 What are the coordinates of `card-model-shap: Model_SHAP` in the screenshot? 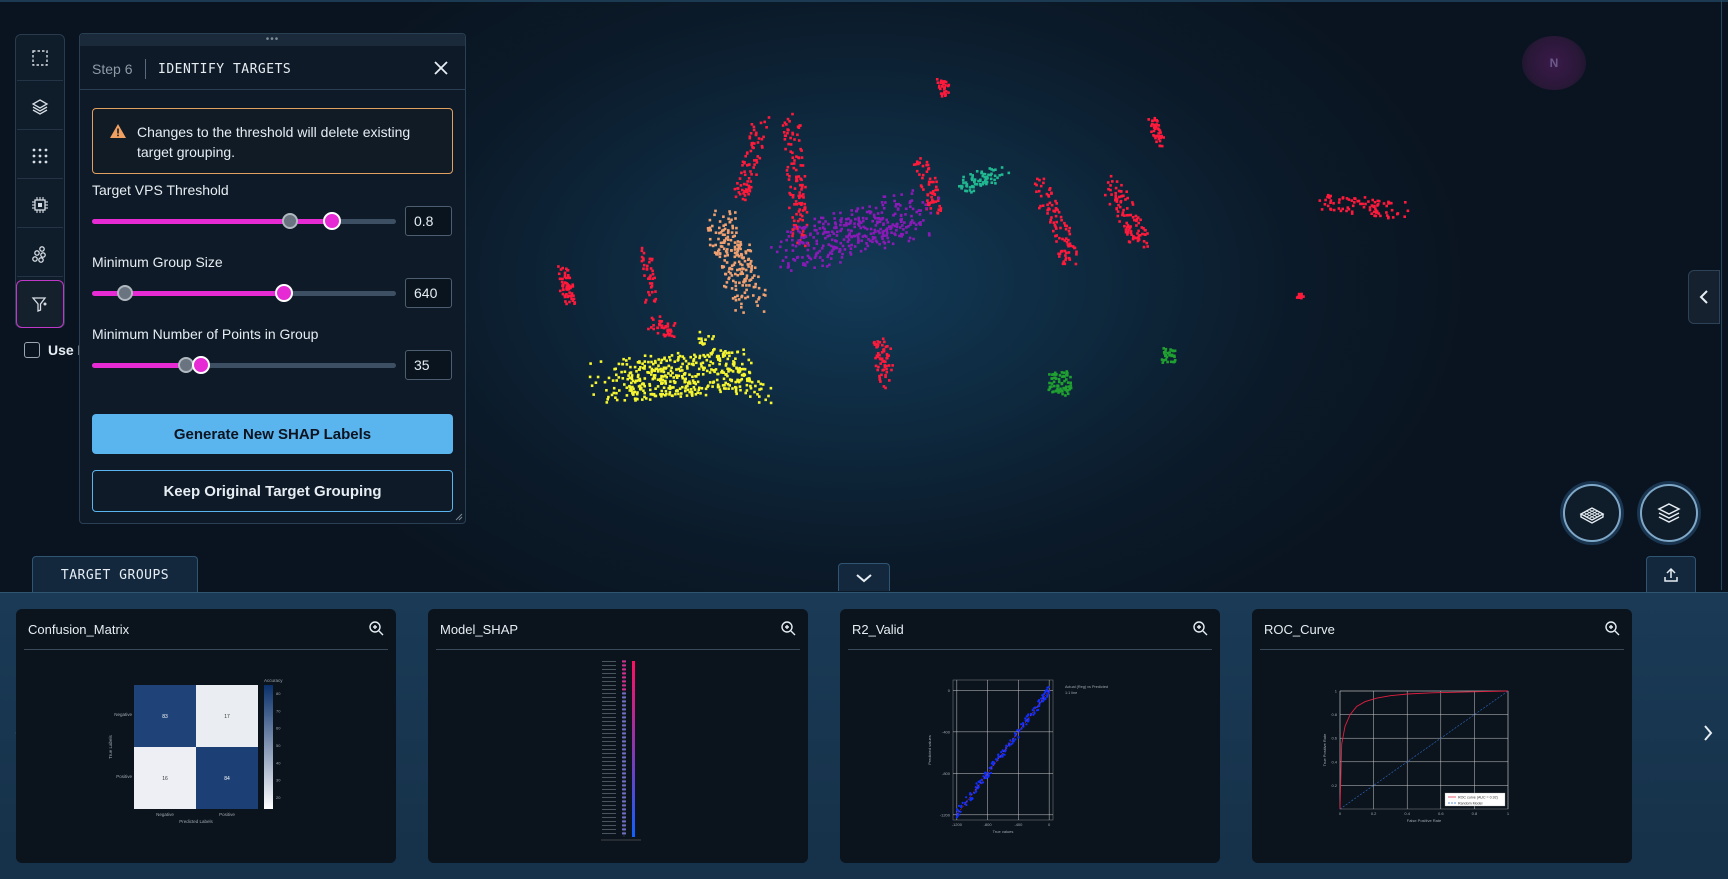 It's located at (618, 736).